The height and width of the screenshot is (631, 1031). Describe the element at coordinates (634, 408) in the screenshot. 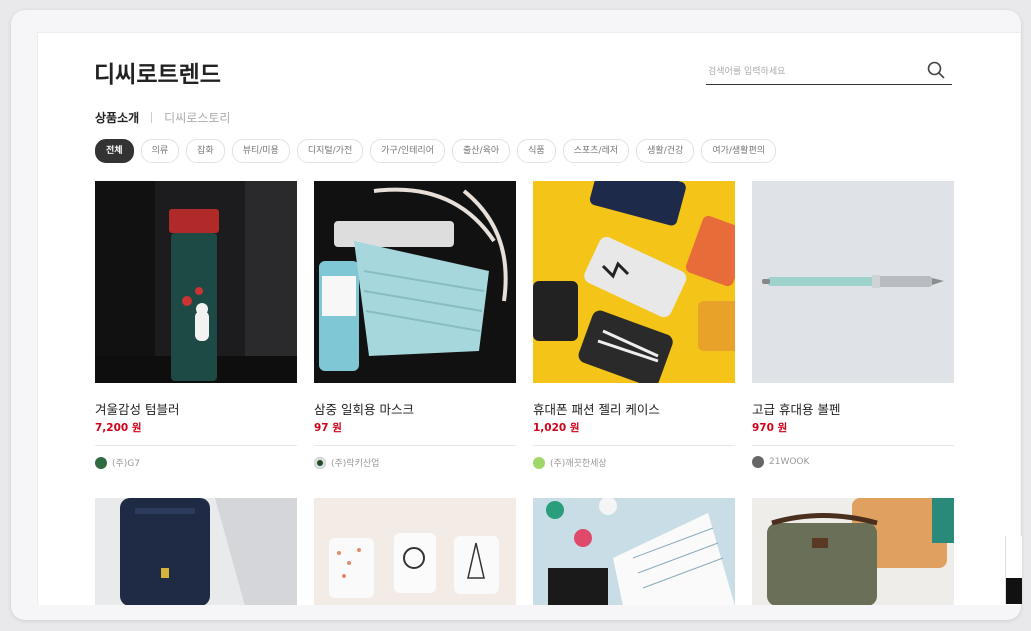

I see `product-title: 휴대폰 패션 젤리 케이스` at that location.